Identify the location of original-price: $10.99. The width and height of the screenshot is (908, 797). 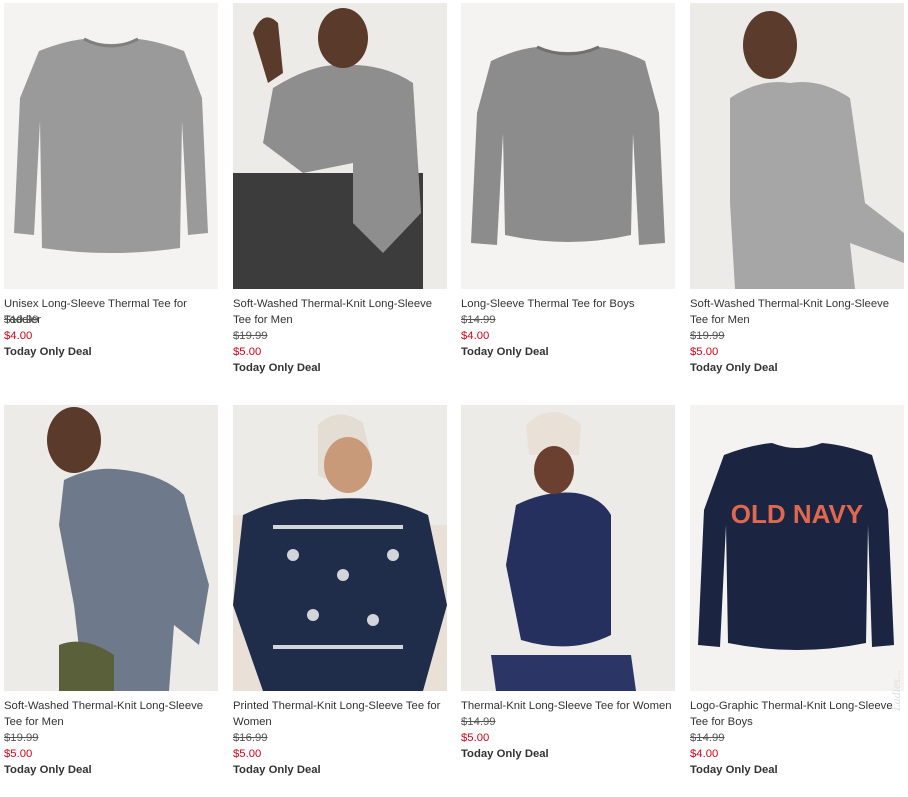
(21, 320).